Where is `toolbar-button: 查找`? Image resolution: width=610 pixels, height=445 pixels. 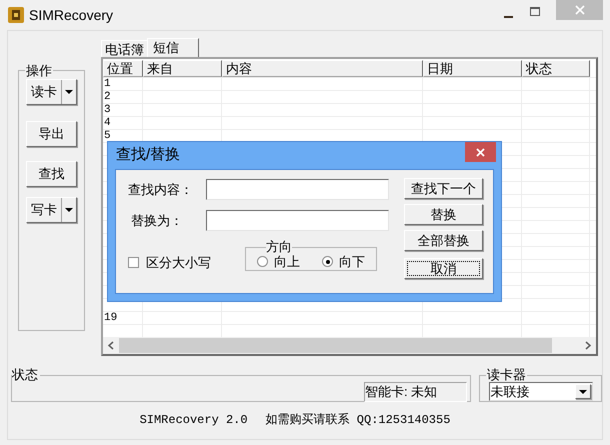
toolbar-button: 查找 is located at coordinates (51, 174).